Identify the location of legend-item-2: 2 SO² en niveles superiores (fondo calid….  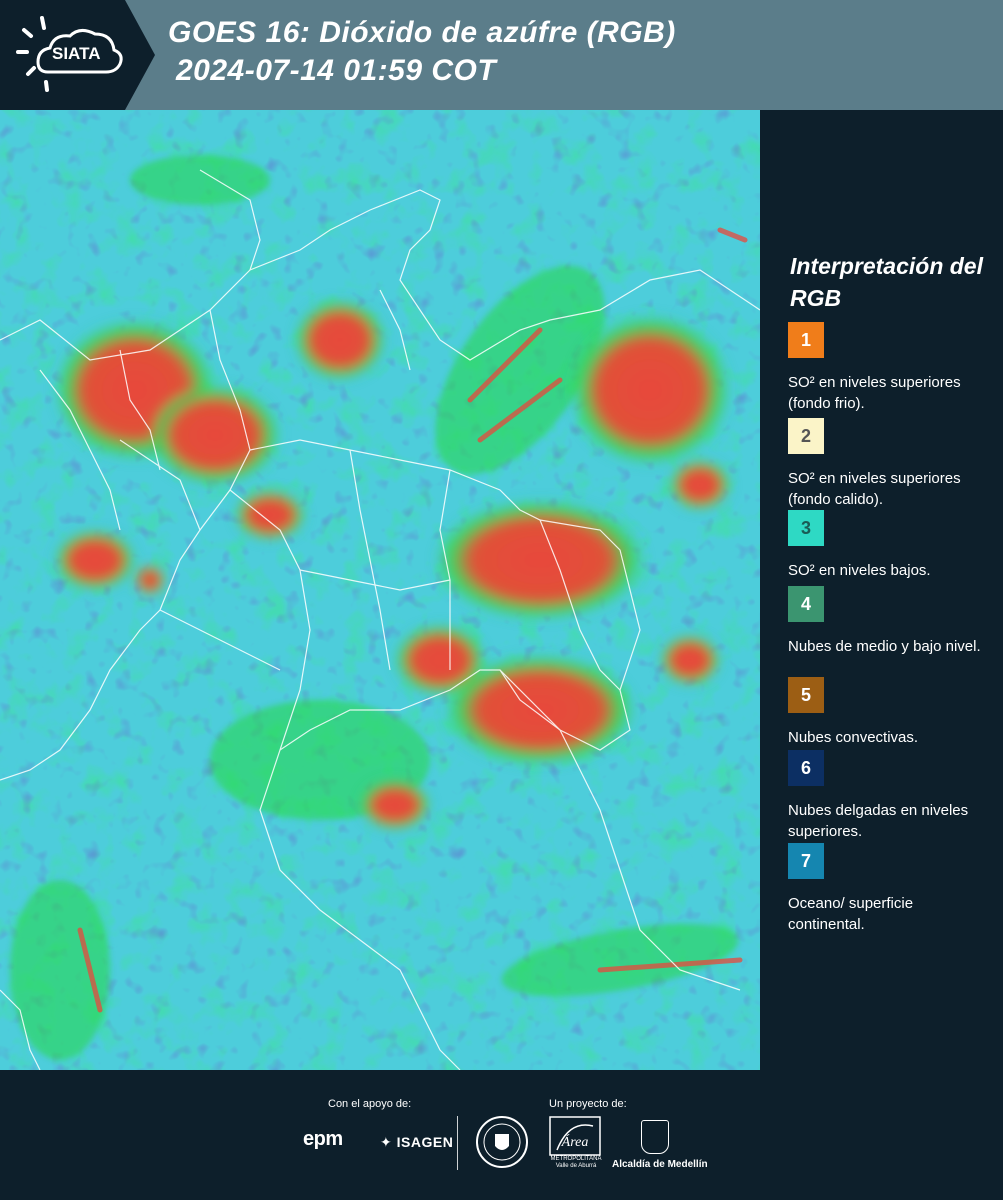
(890, 464).